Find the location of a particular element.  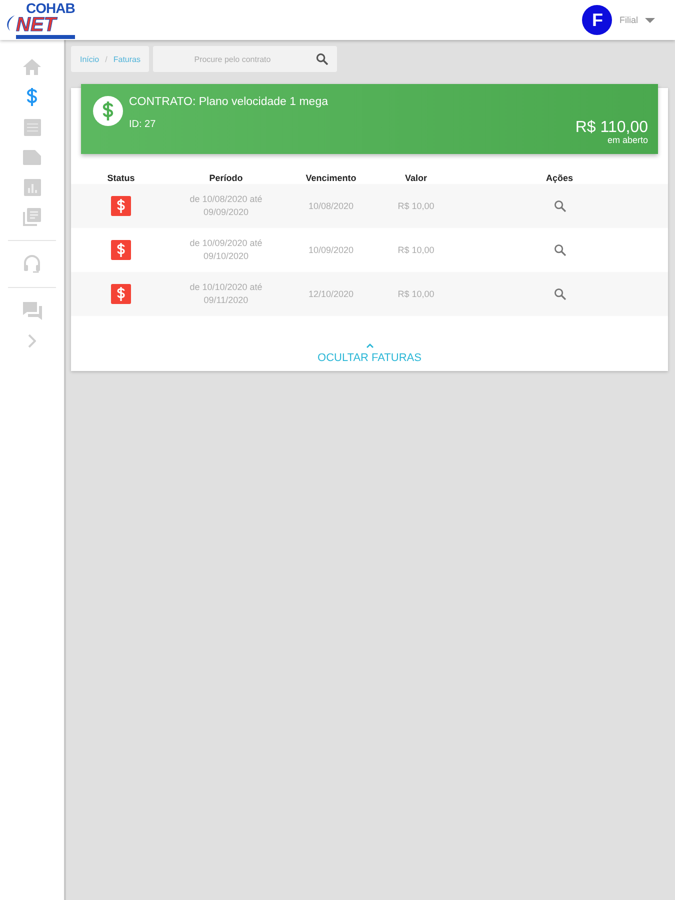

breadcrumb-link: Início is located at coordinates (90, 59).